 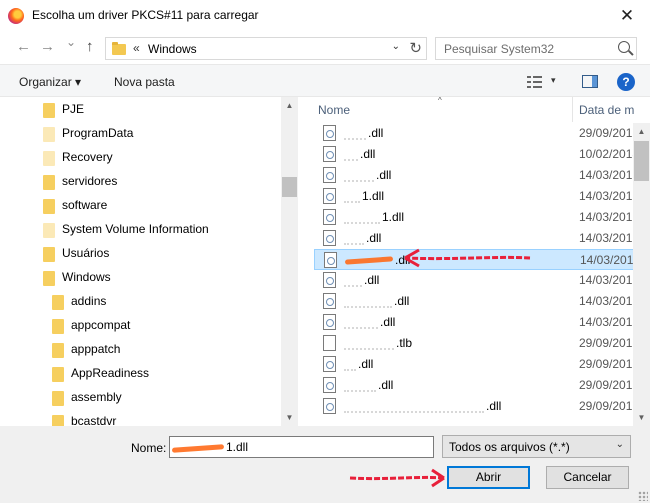 I want to click on nav-item: addins, so click(x=135, y=301).